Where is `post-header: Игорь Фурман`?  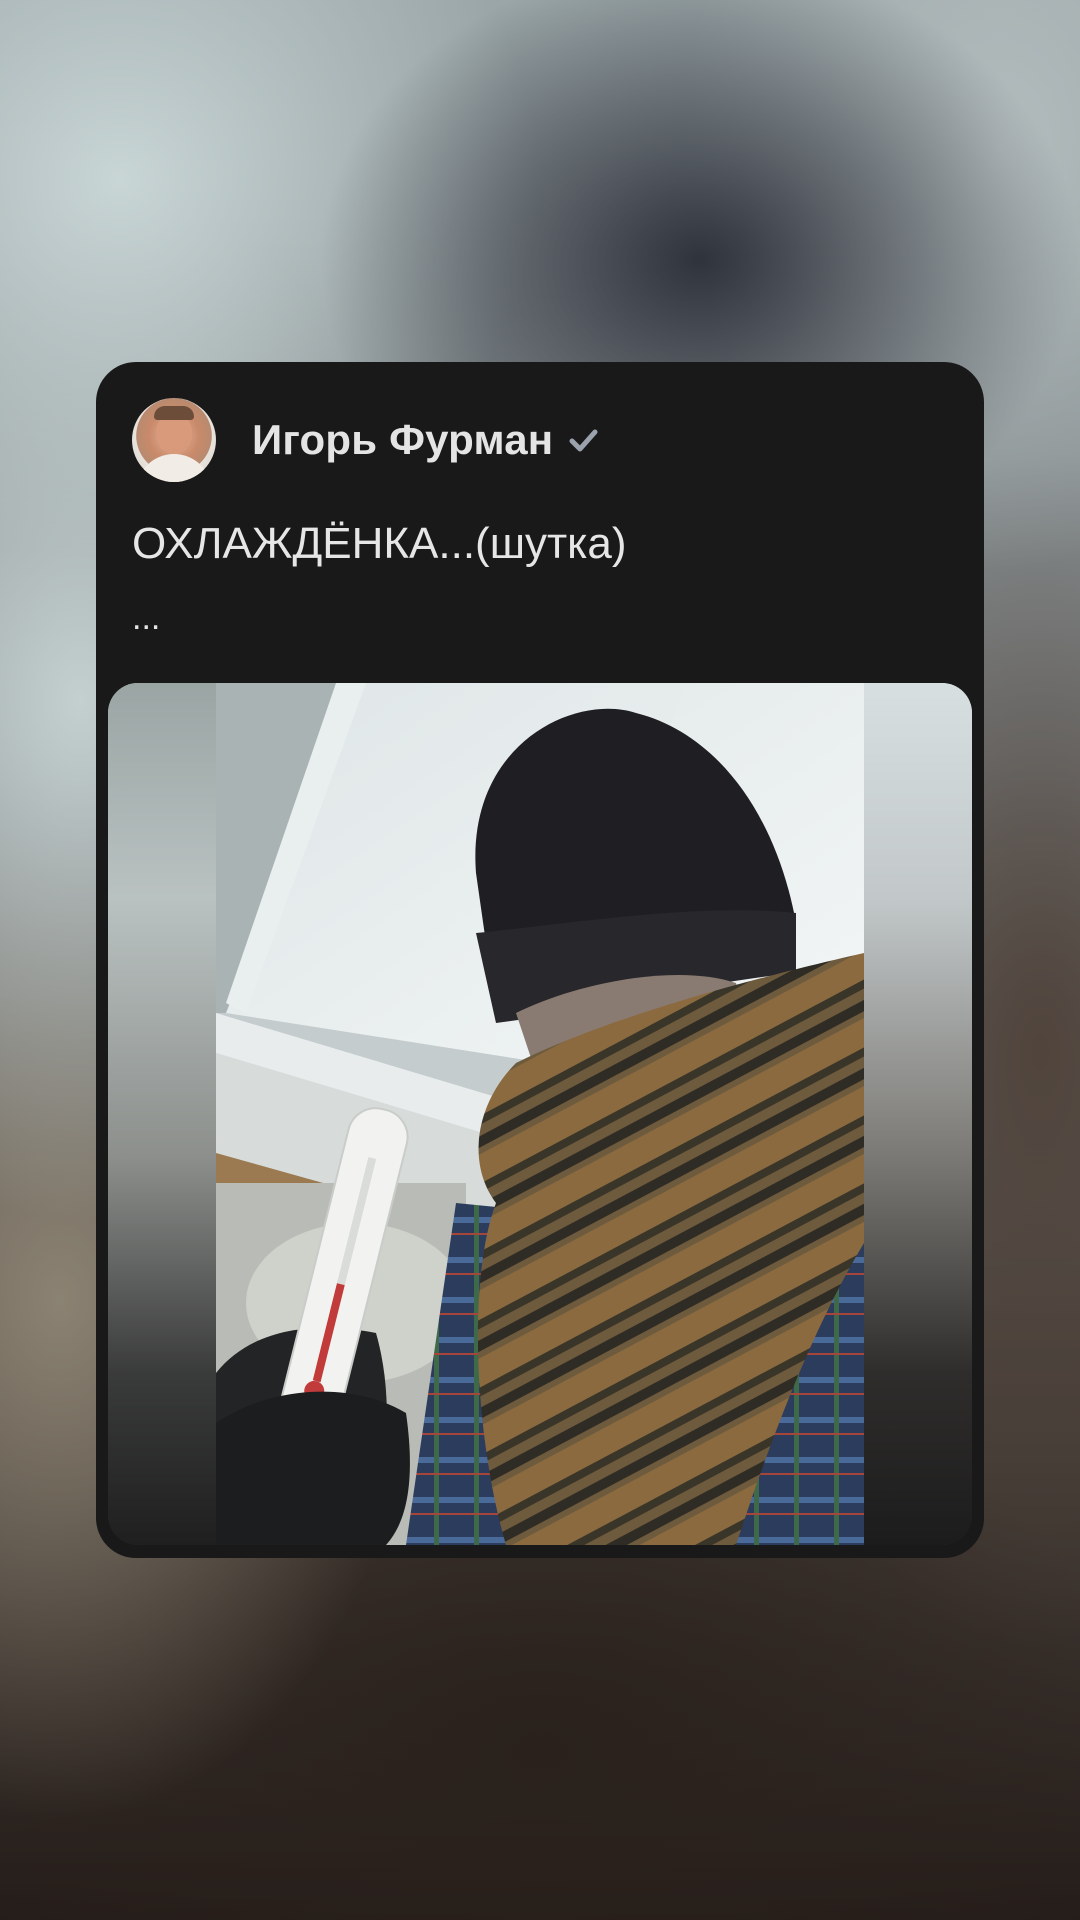
post-header: Игорь Фурман is located at coordinates (365, 440).